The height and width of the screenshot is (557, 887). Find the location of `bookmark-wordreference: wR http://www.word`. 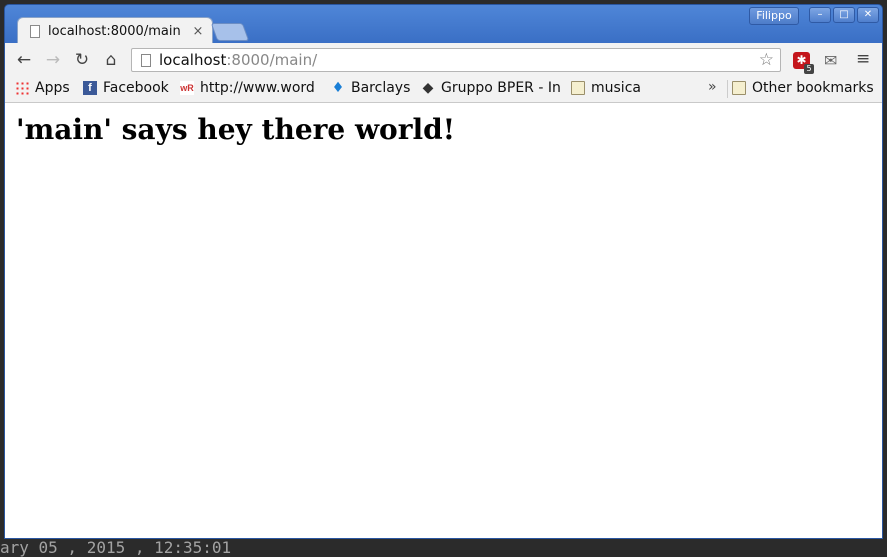

bookmark-wordreference: wR http://www.word is located at coordinates (250, 88).